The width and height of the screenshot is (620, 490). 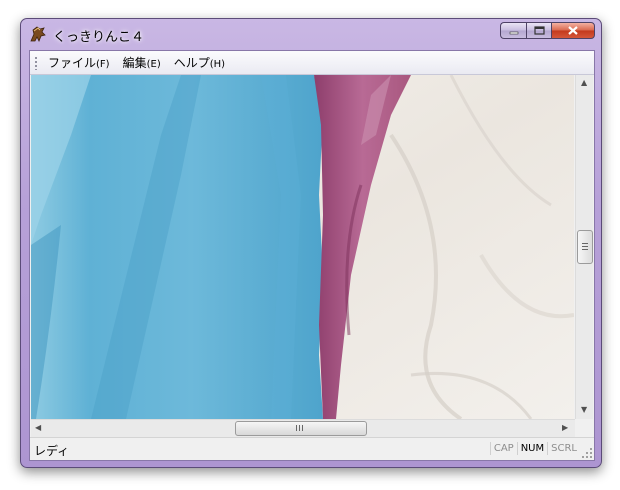 I want to click on horizontal-scrollbar: ◀ ▶, so click(x=303, y=428).